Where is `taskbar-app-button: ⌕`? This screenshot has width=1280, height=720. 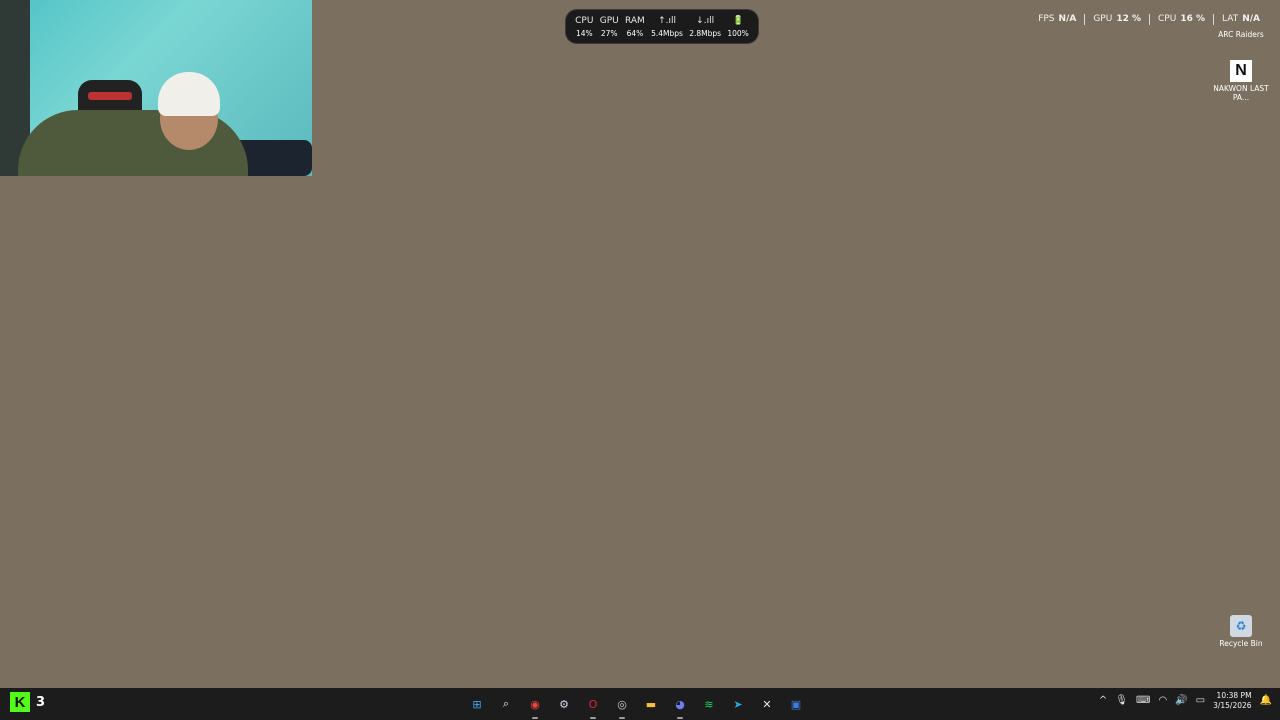
taskbar-app-button: ⌕ is located at coordinates (506, 704).